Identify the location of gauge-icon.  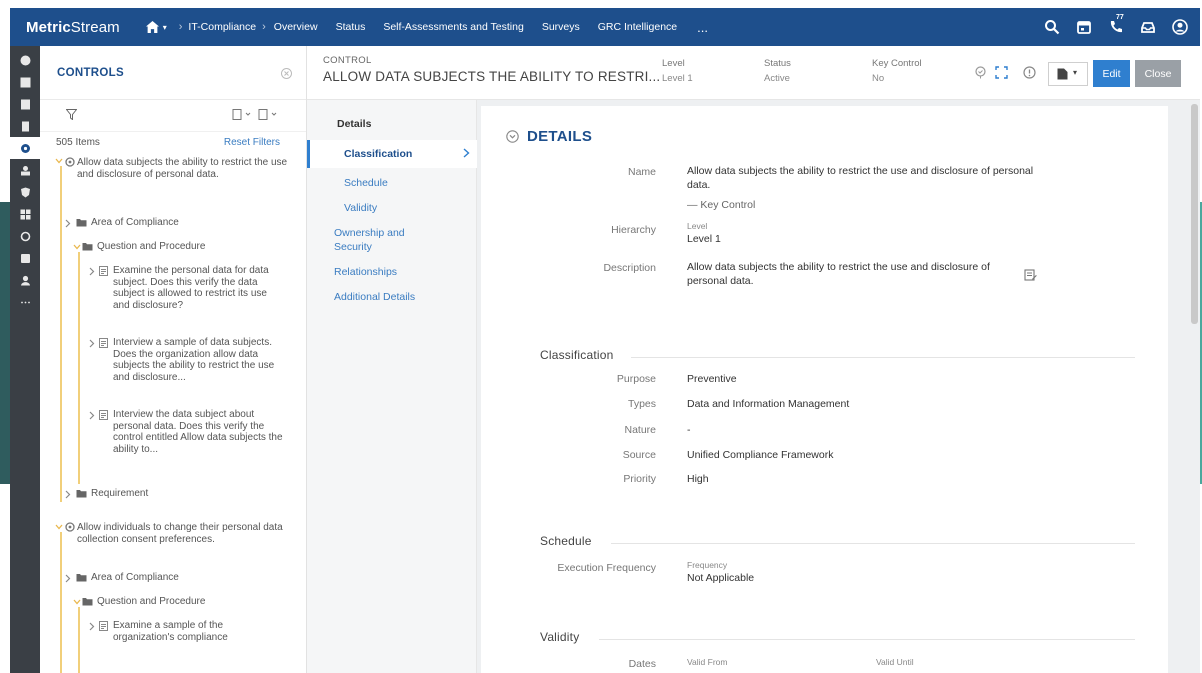
(25, 60).